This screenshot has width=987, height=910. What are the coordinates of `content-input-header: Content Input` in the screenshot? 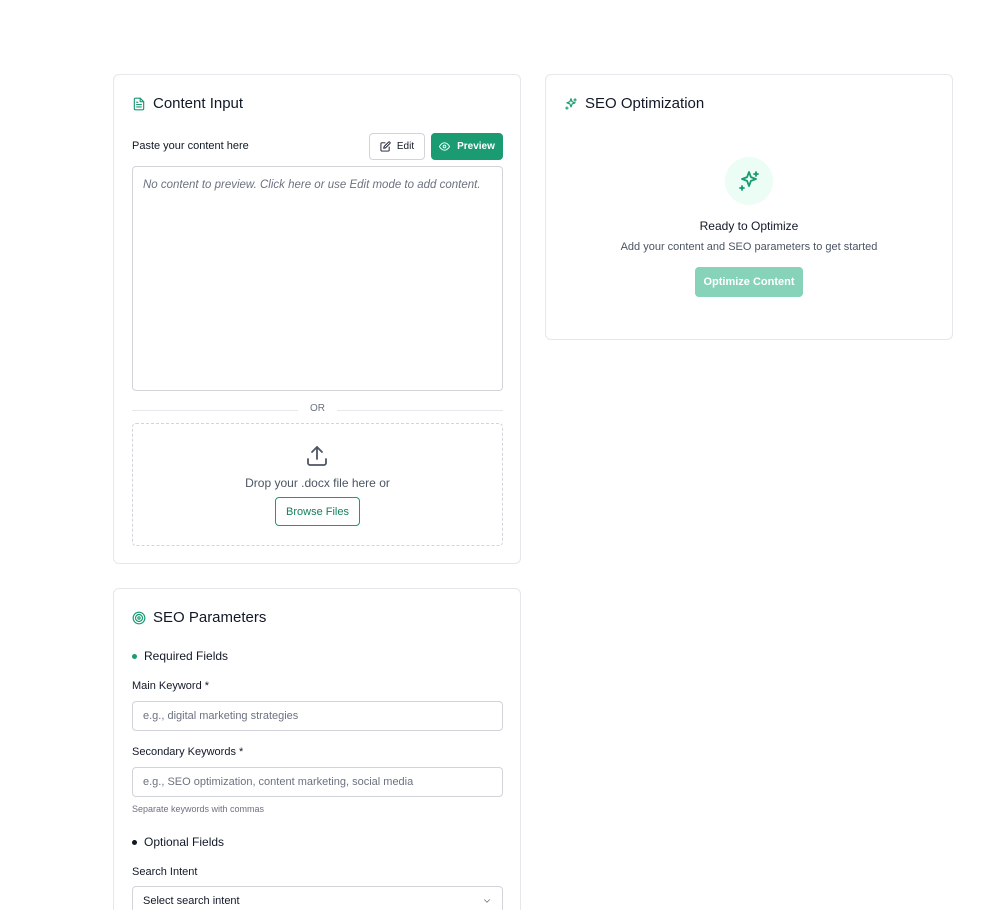 It's located at (187, 103).